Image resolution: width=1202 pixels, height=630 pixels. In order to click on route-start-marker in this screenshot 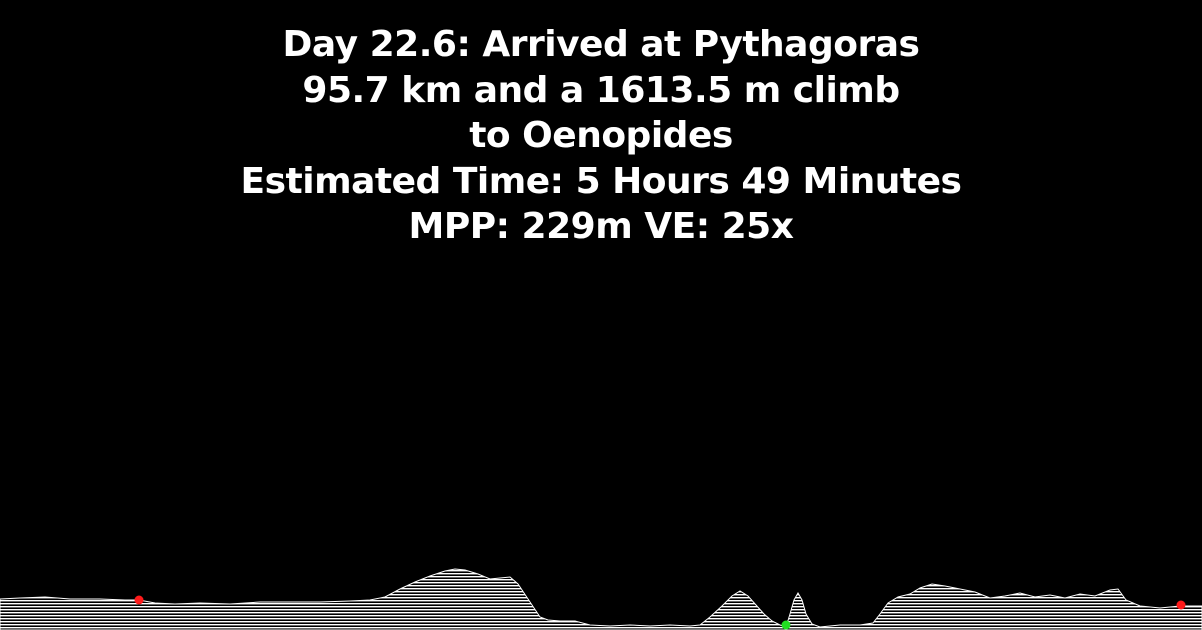, I will do `click(139, 600)`.